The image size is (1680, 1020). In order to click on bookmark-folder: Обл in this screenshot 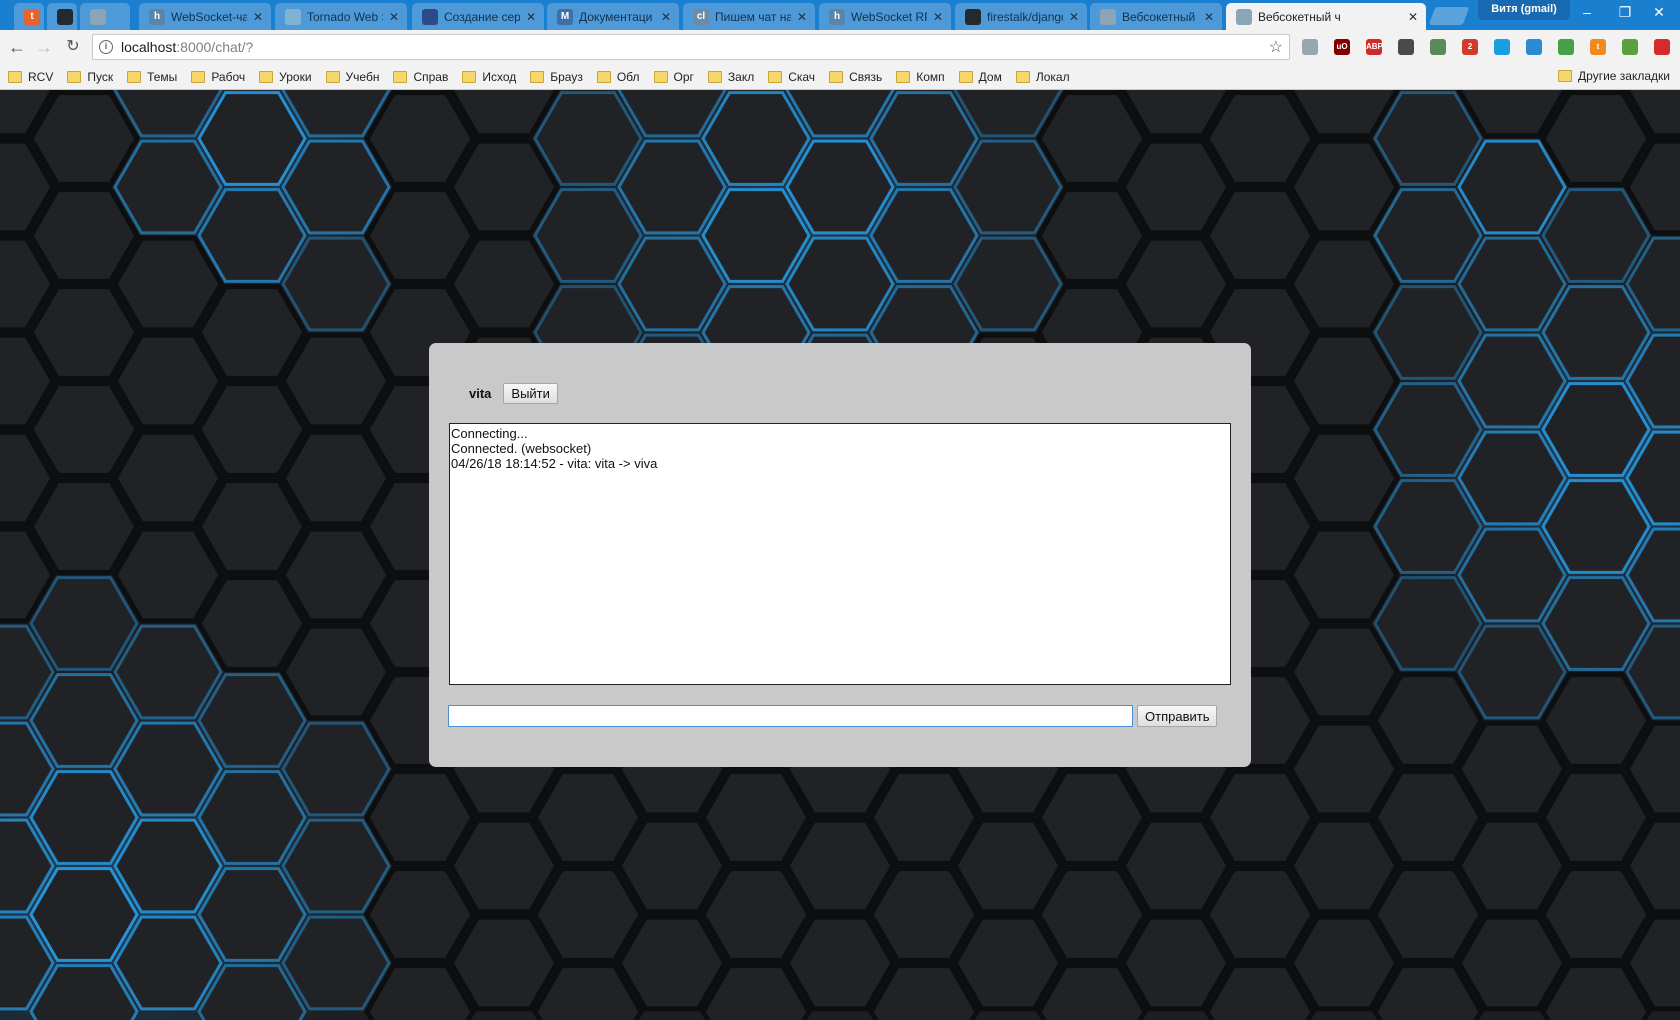, I will do `click(618, 76)`.